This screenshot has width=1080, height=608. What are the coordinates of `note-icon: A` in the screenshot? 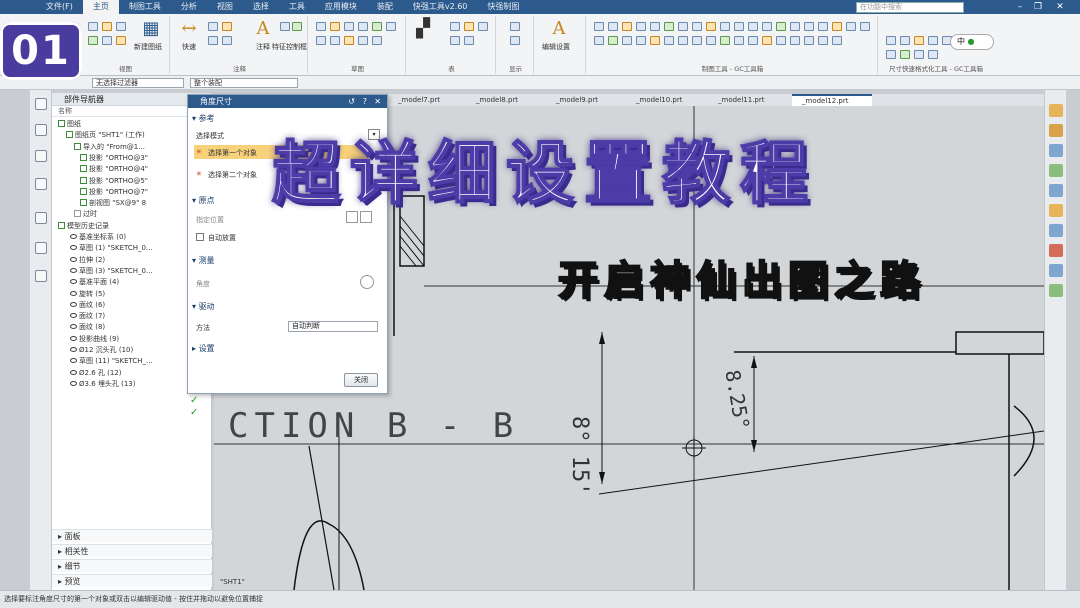 It's located at (263, 29).